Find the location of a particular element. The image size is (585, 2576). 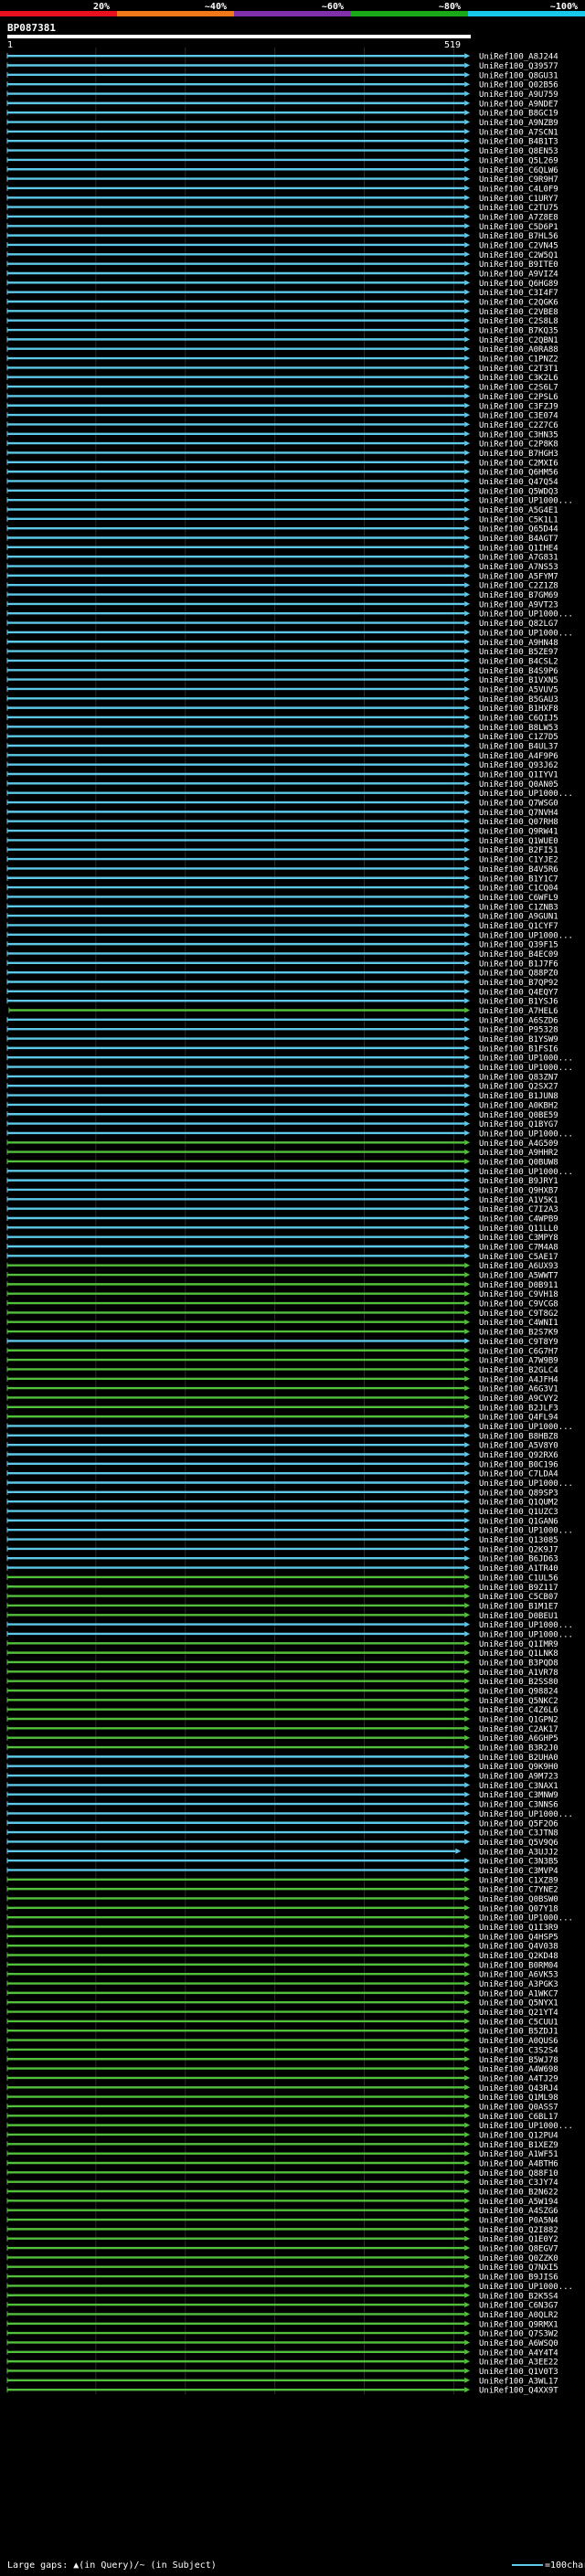

hit-label: UniRef100_A9CVY2 is located at coordinates (518, 1399).